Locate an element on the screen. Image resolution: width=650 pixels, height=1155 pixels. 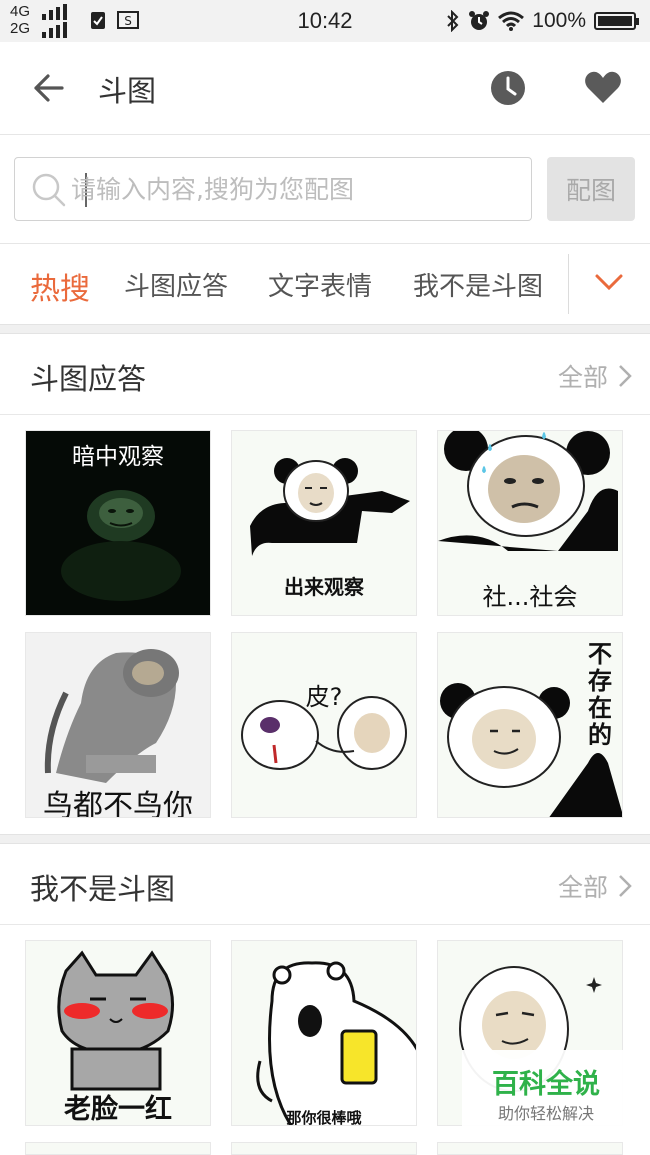
section-title: 斗图应答 is located at coordinates (88, 379).